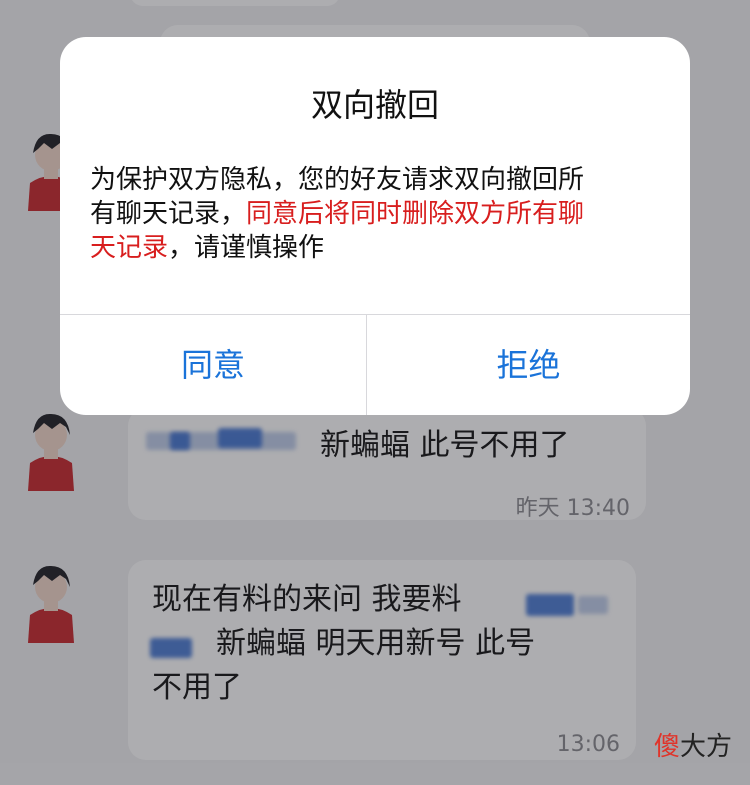 Image resolution: width=750 pixels, height=785 pixels. I want to click on dialog-message-text: 有聊天记录，, so click(168, 214).